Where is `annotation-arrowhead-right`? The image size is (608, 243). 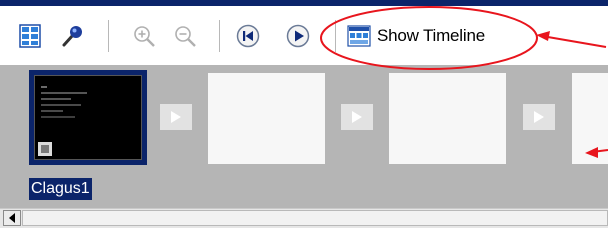
annotation-arrowhead-right is located at coordinates (591, 152).